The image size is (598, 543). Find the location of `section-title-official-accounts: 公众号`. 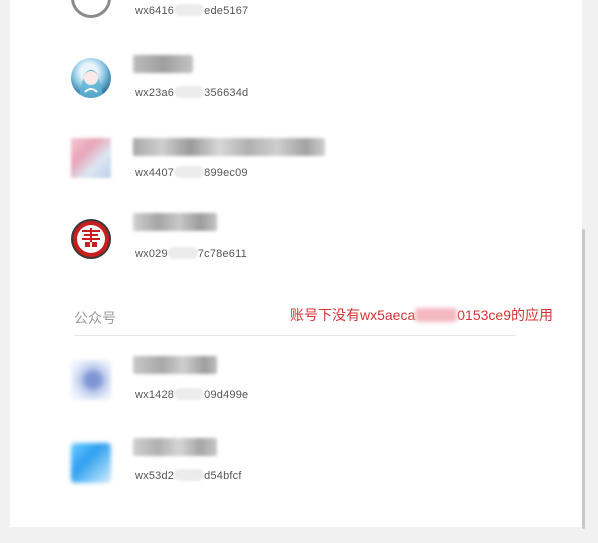

section-title-official-accounts: 公众号 is located at coordinates (95, 318).